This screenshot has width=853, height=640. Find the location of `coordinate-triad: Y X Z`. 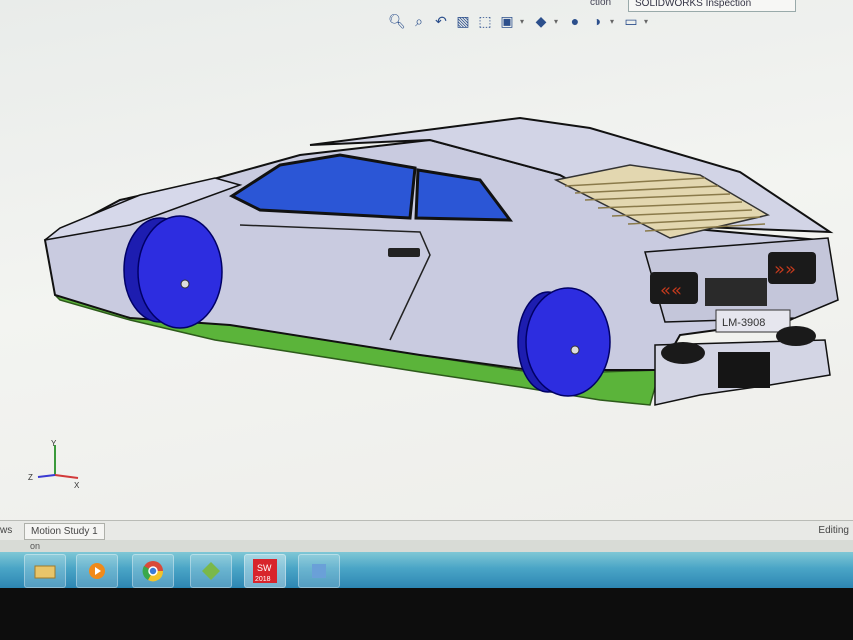

coordinate-triad: Y X Z is located at coordinates (54, 464).